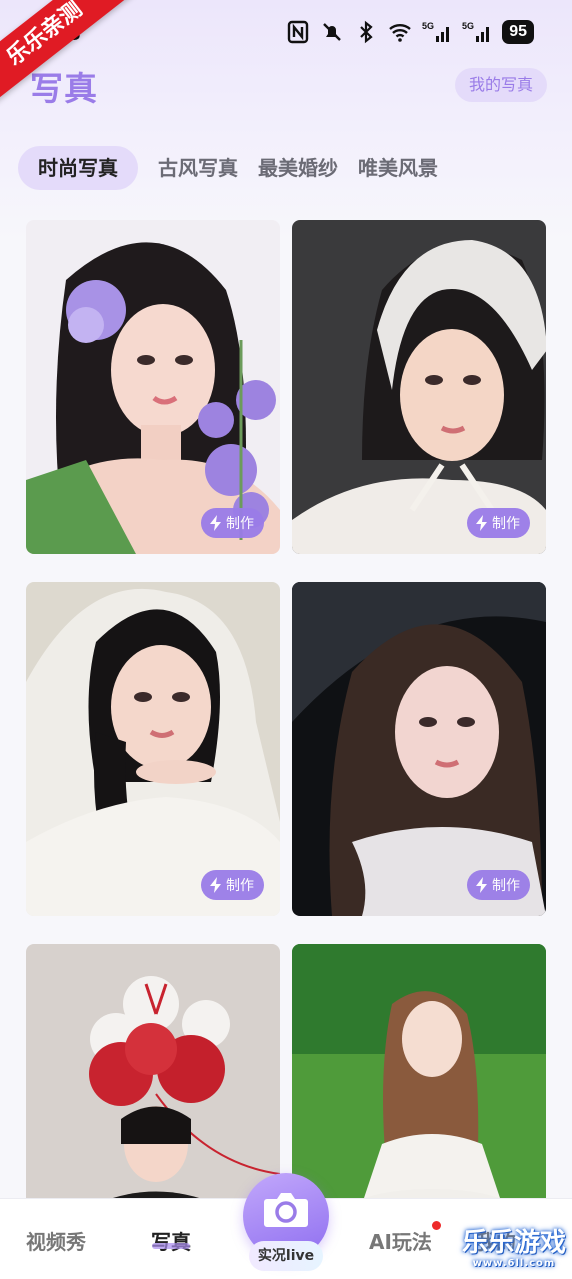 This screenshot has height=1279, width=572. Describe the element at coordinates (400, 1240) in the screenshot. I see `nav-ai-play: AI玩法` at that location.